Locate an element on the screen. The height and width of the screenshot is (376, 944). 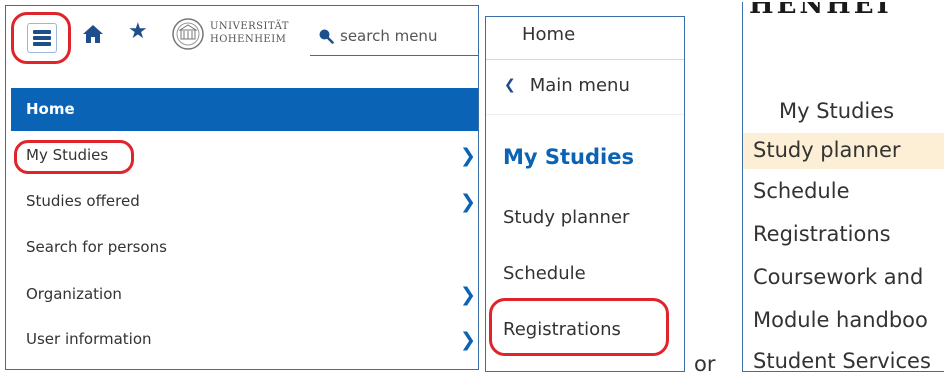
menu-item-studies-offered: Studies offered ❯ is located at coordinates (244, 202).